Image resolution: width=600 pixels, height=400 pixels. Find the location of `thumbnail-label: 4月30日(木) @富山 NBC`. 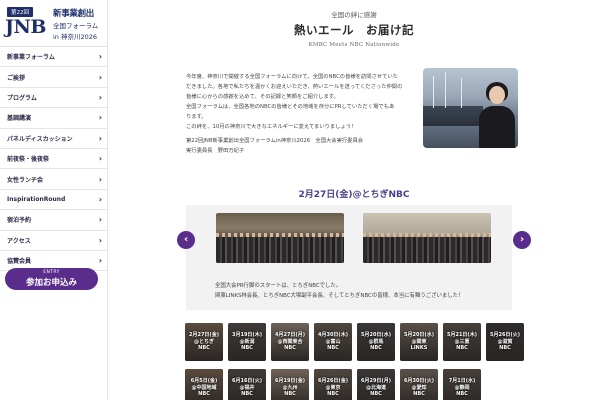

thumbnail-label: 4月30日(木) @富山 NBC is located at coordinates (333, 342).